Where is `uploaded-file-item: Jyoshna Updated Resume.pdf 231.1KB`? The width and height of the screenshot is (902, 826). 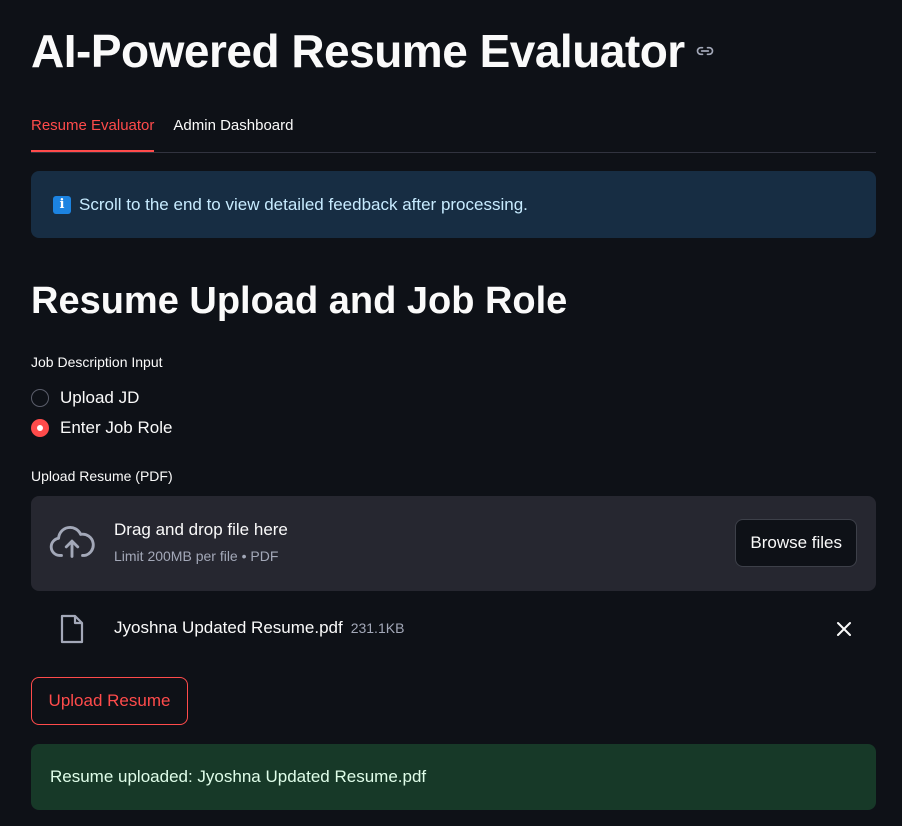
uploaded-file-item: Jyoshna Updated Resume.pdf 231.1KB is located at coordinates (453, 629).